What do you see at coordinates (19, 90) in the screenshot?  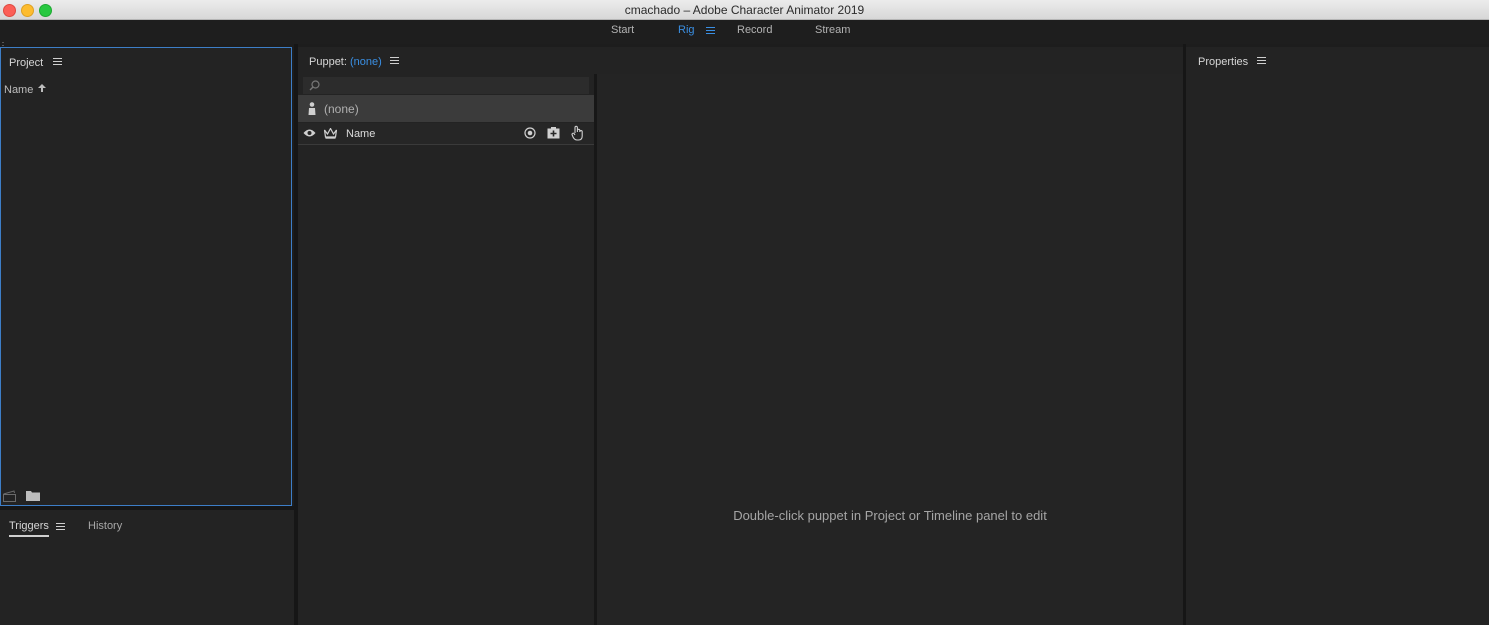 I see `name-column-label: Name` at bounding box center [19, 90].